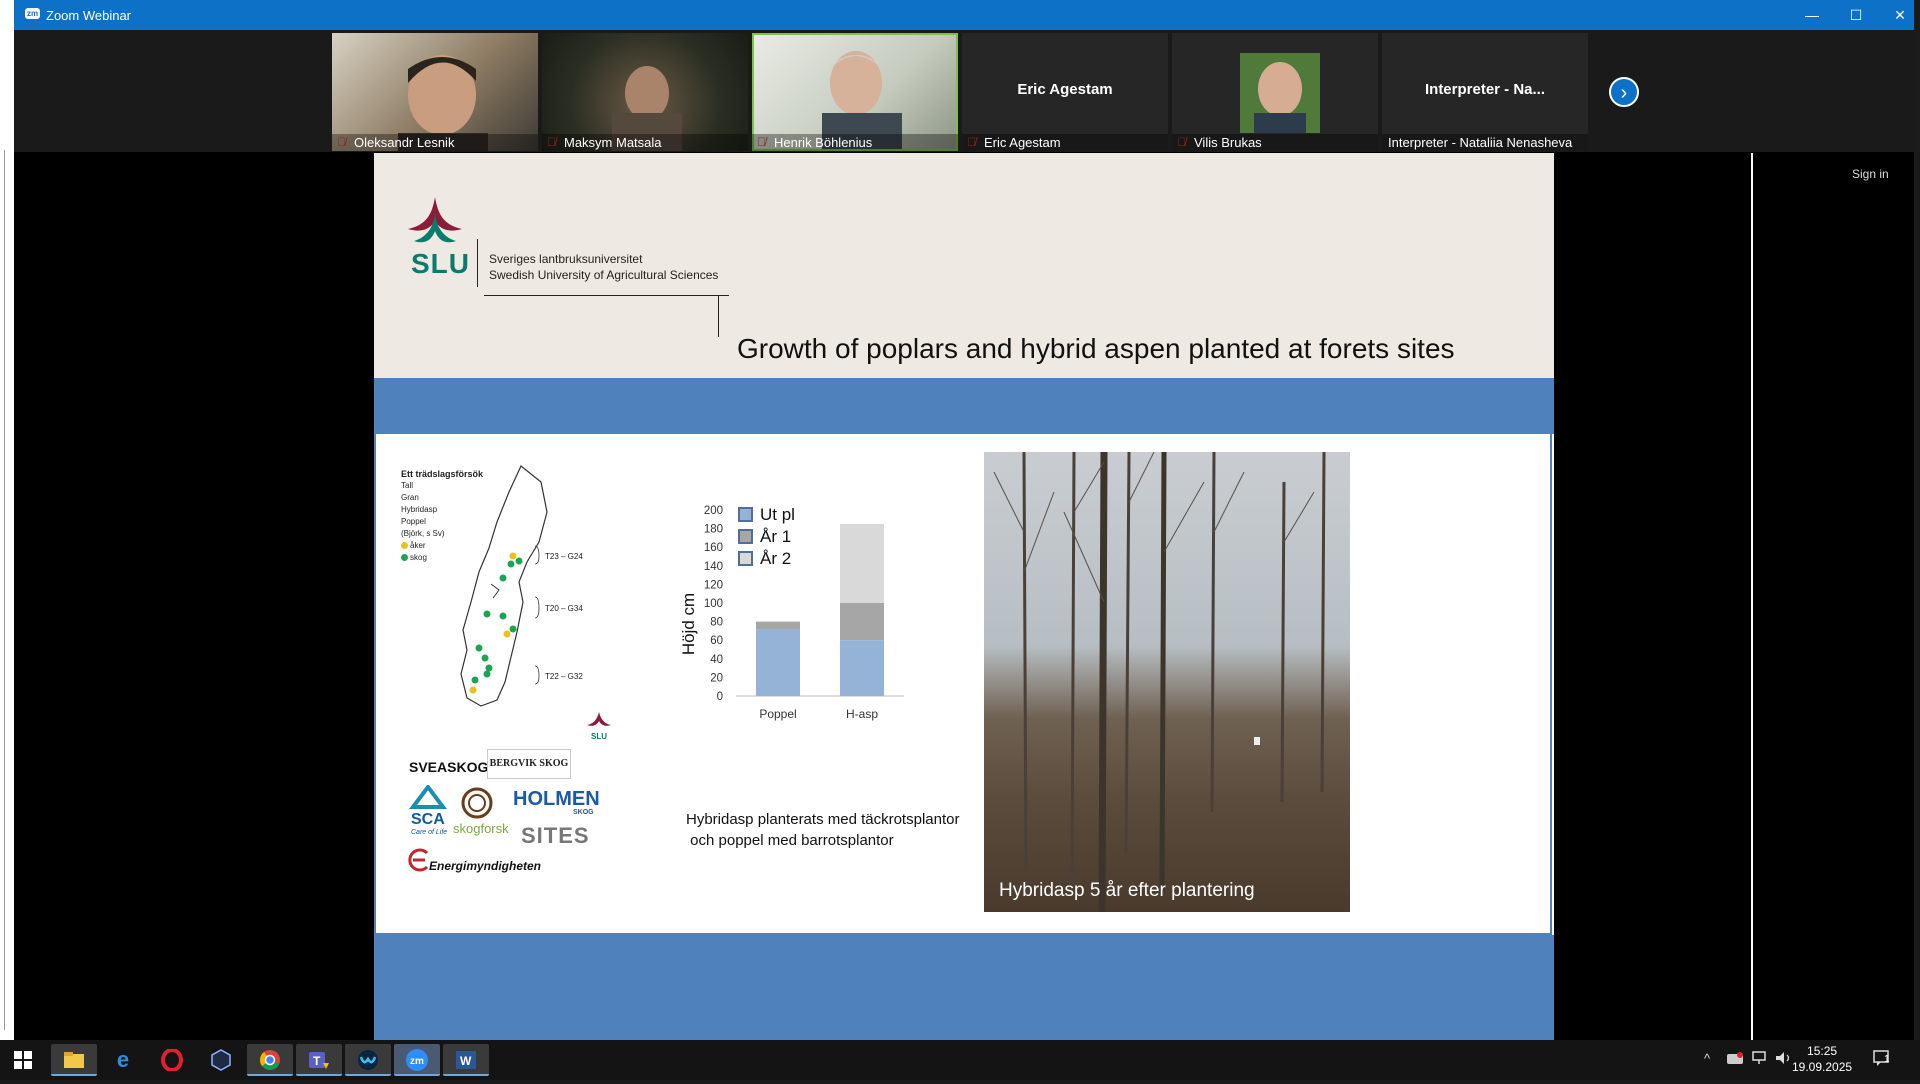  I want to click on zoom-logo-icon: zm, so click(32, 13).